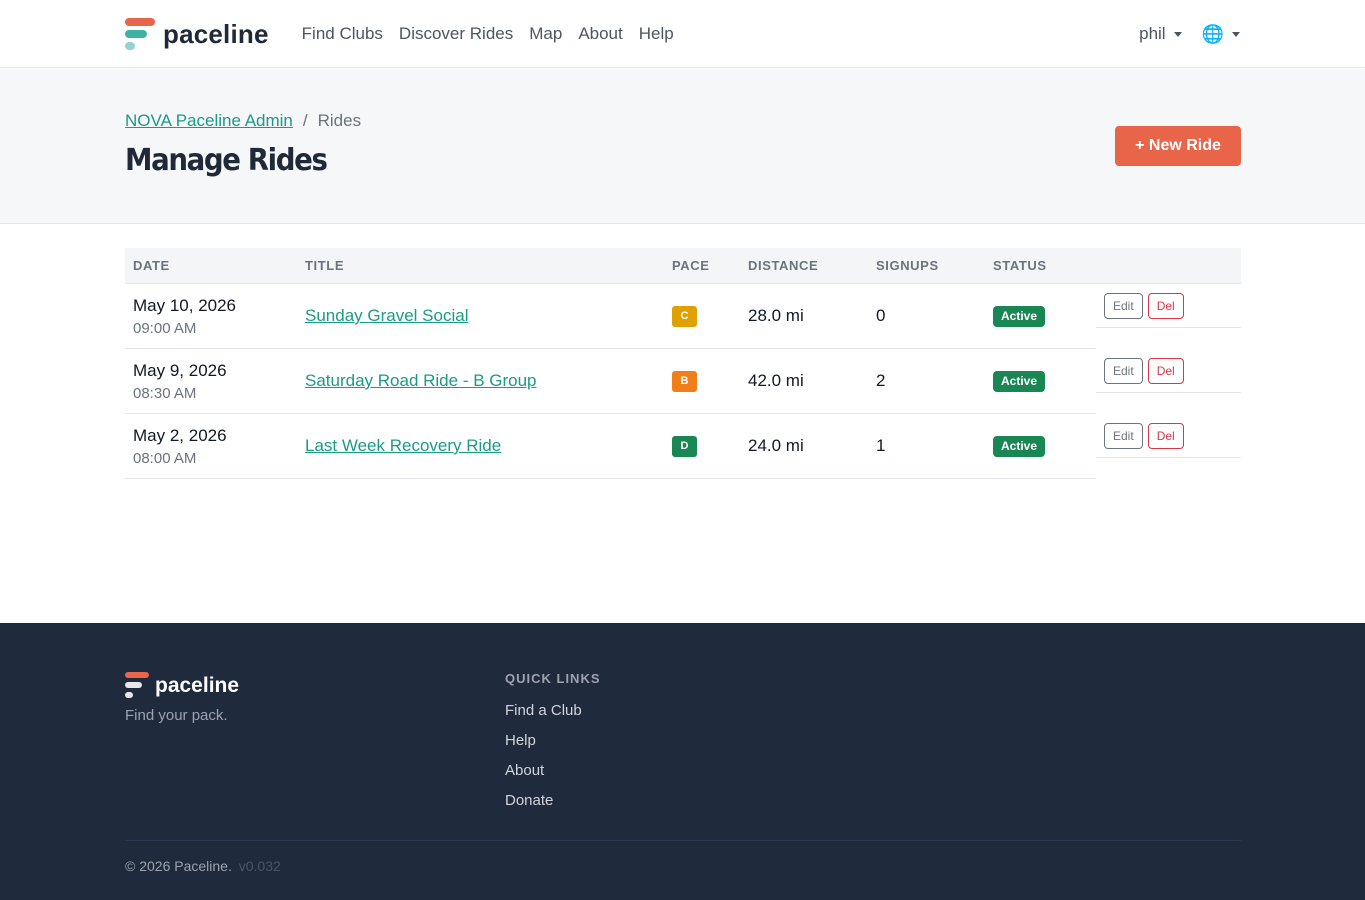  I want to click on nav-links: Find Clubs Discover Rides Map About Help, so click(488, 34).